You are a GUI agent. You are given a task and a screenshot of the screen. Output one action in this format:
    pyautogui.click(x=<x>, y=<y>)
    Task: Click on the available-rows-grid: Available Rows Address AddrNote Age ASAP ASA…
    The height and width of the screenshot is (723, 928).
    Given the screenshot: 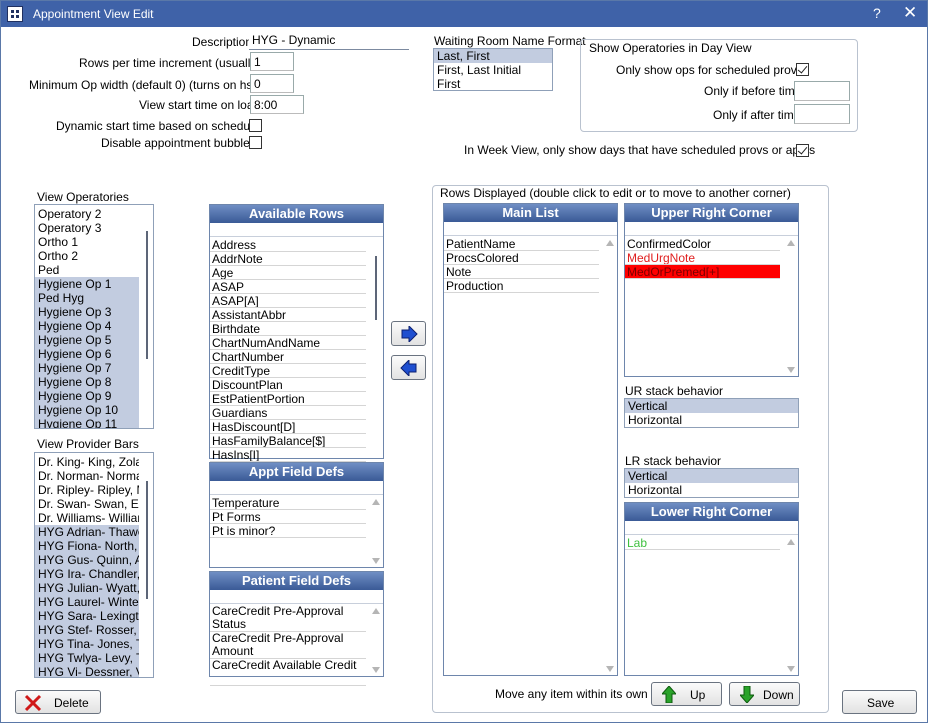 What is the action you would take?
    pyautogui.click(x=296, y=333)
    